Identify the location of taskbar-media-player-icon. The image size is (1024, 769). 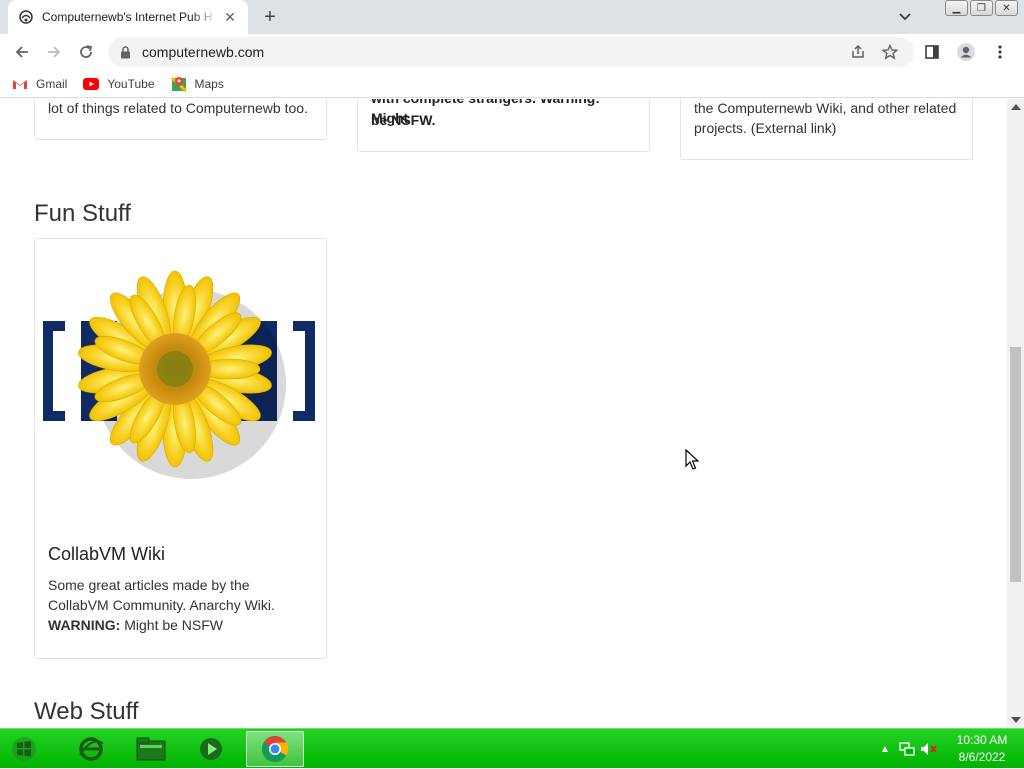
(211, 749).